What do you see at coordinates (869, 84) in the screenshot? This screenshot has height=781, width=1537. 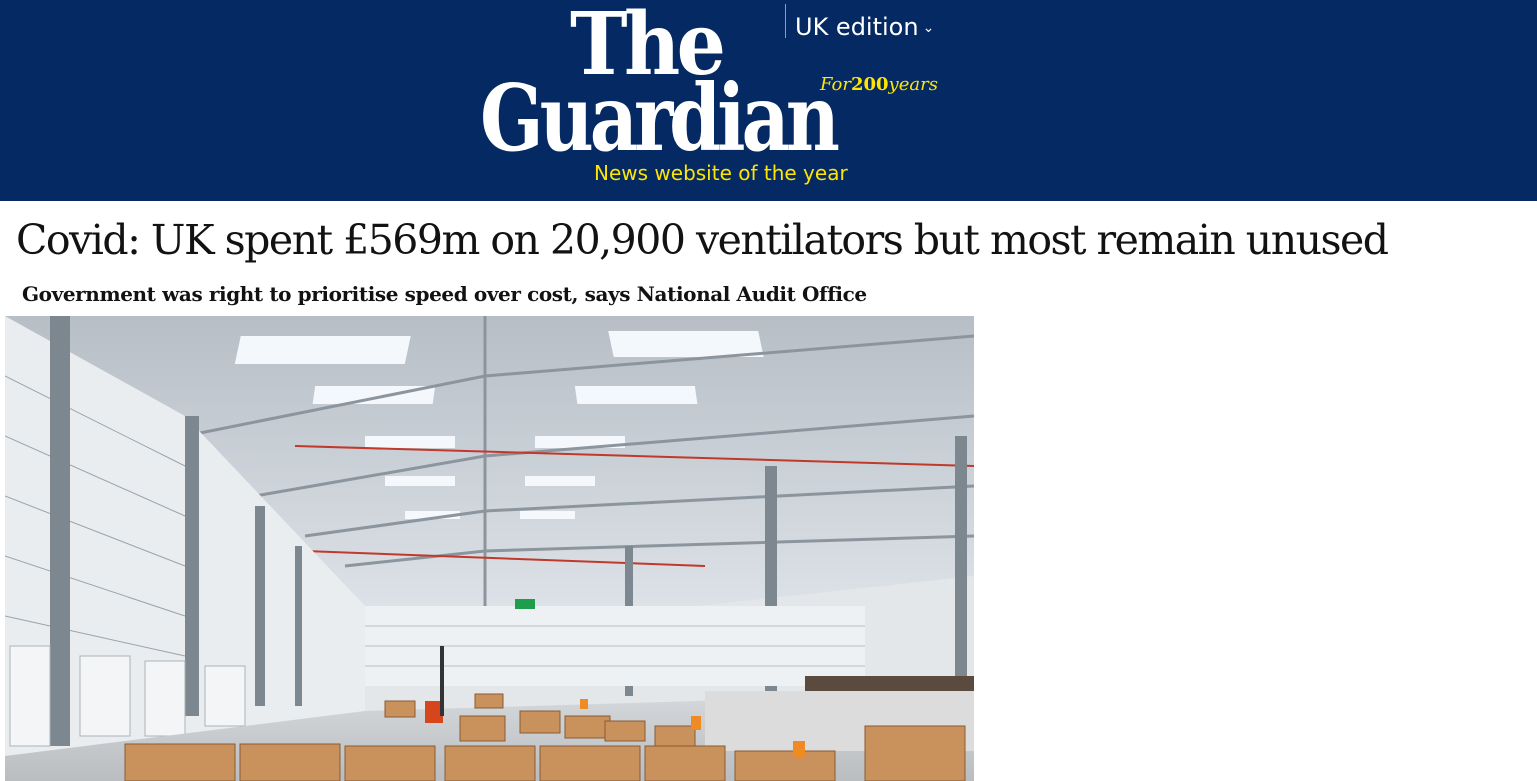 I see `anniversary-number: 200` at bounding box center [869, 84].